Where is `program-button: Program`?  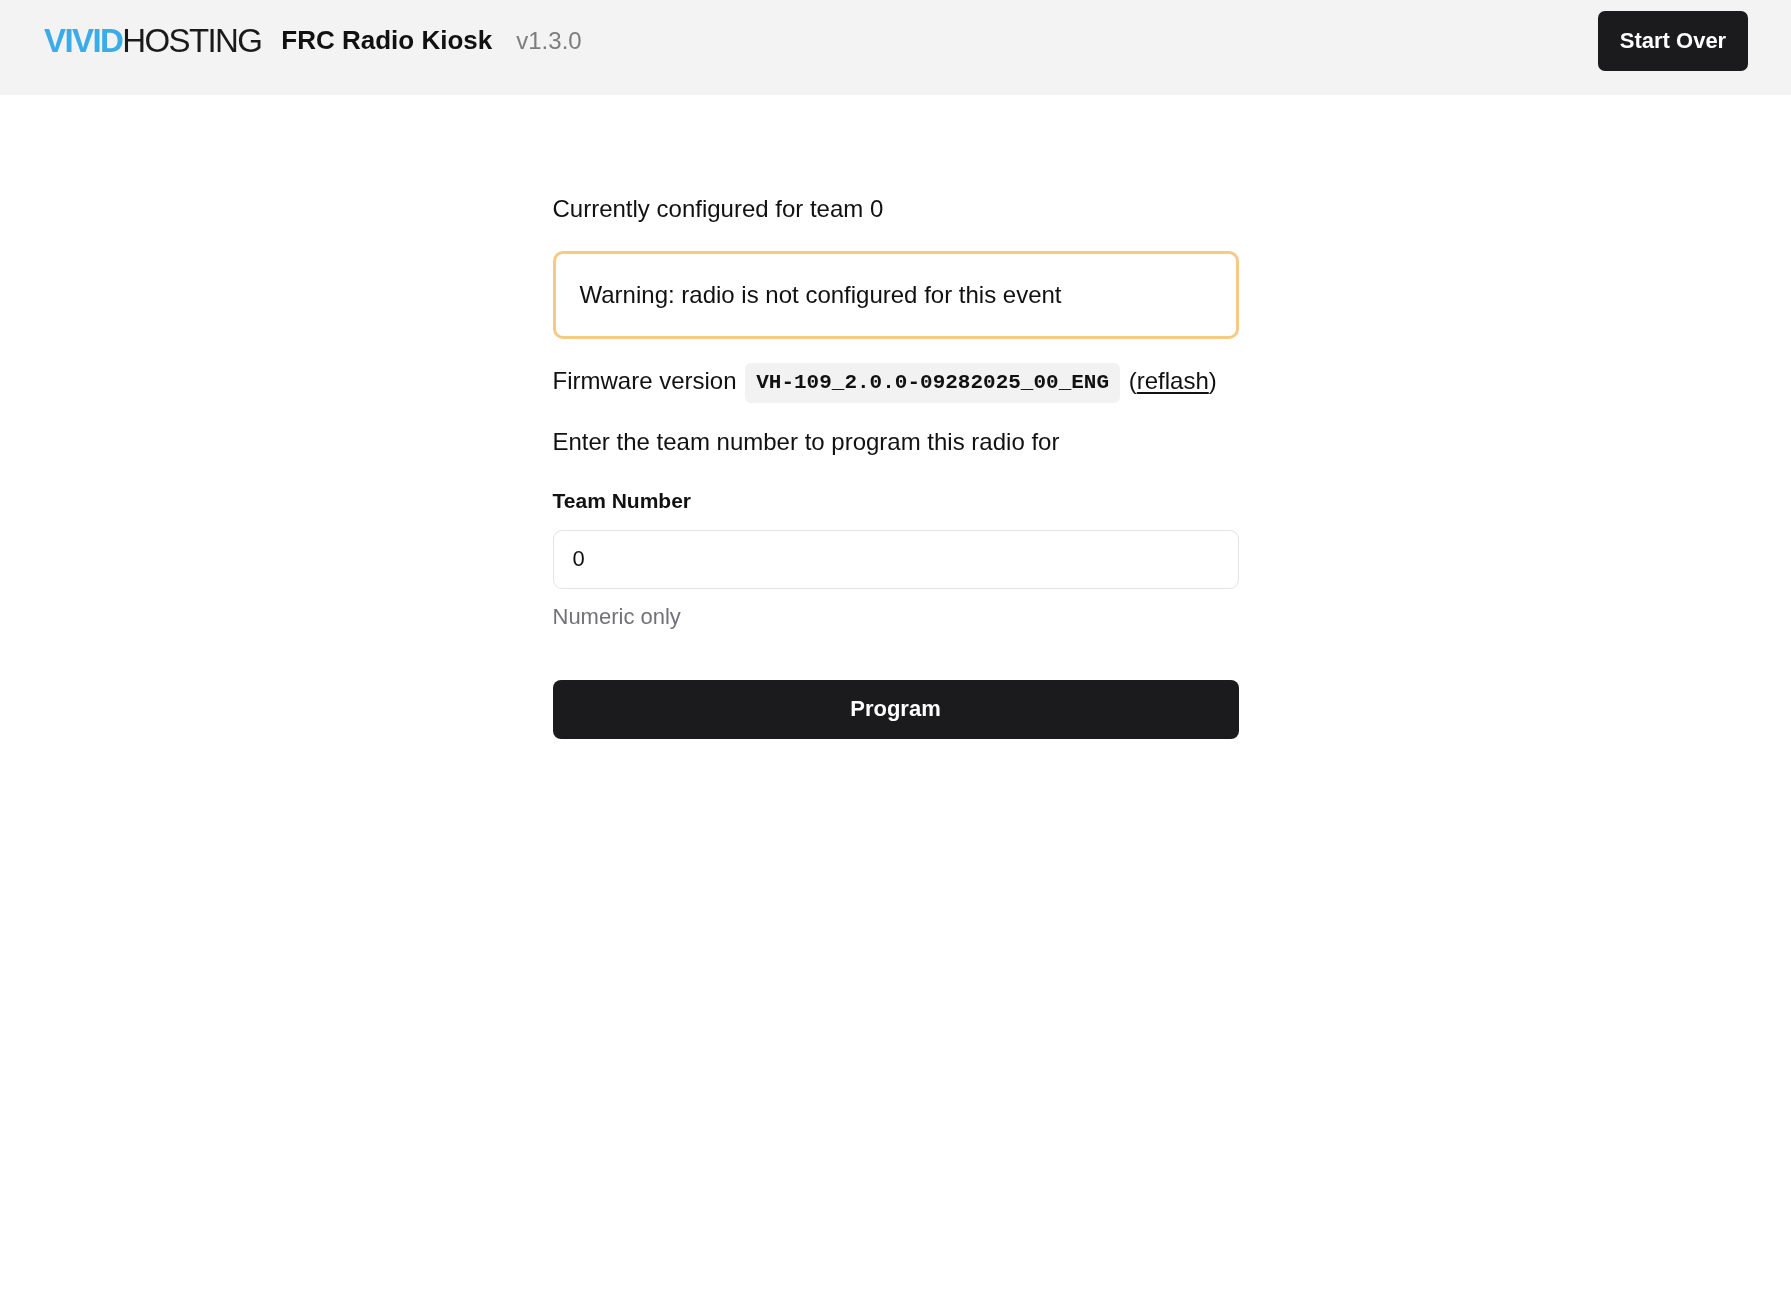 program-button: Program is located at coordinates (895, 709).